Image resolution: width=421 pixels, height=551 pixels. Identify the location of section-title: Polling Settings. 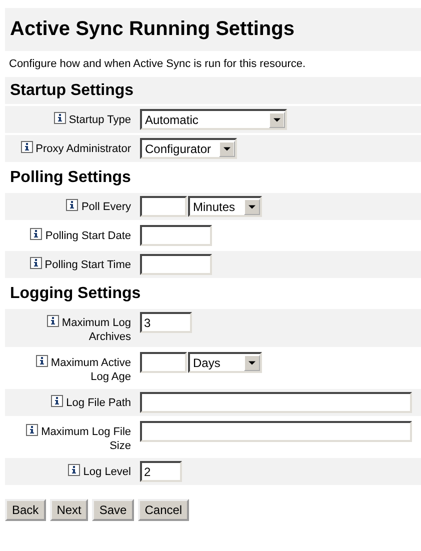
(70, 177).